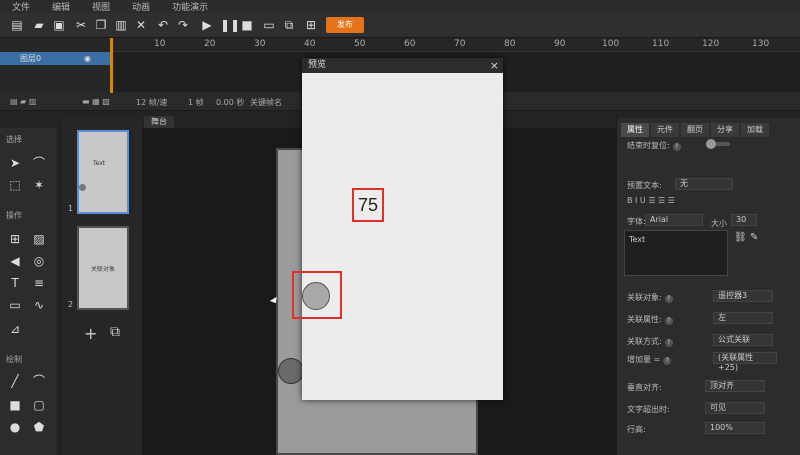 This screenshot has width=800, height=455. I want to click on link-icon: ⛓, so click(740, 237).